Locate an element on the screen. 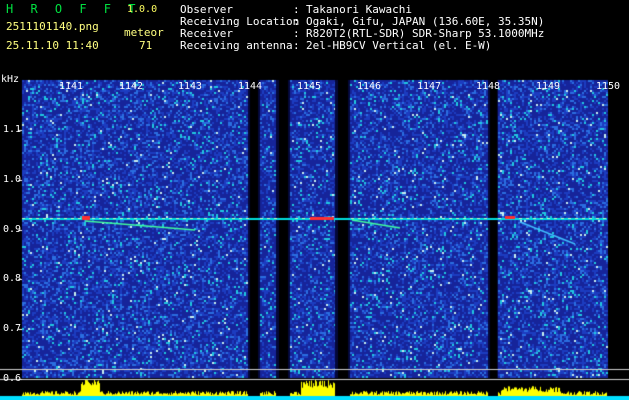 The image size is (629, 400). filename-label: 2511101140.png is located at coordinates (52, 26).